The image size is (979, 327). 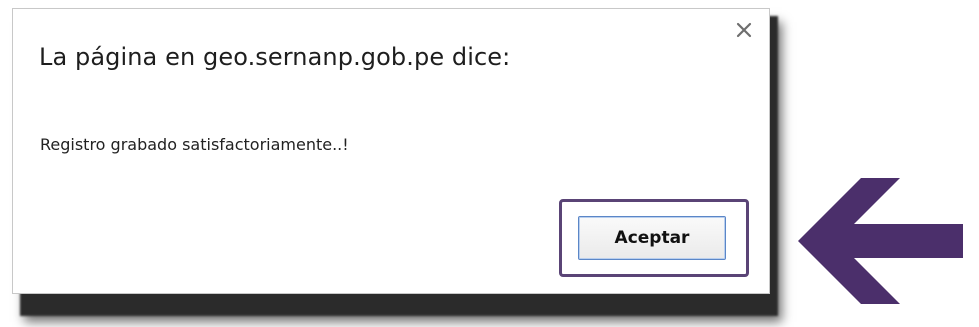 I want to click on dialog-title: La página en geo.sernanp.gob.pe dice:, so click(x=275, y=57).